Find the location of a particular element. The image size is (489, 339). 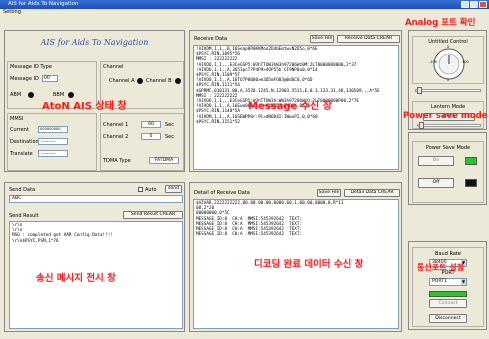

annotation-aton-status: AtoN AIS 상태 창 is located at coordinates (84, 106).